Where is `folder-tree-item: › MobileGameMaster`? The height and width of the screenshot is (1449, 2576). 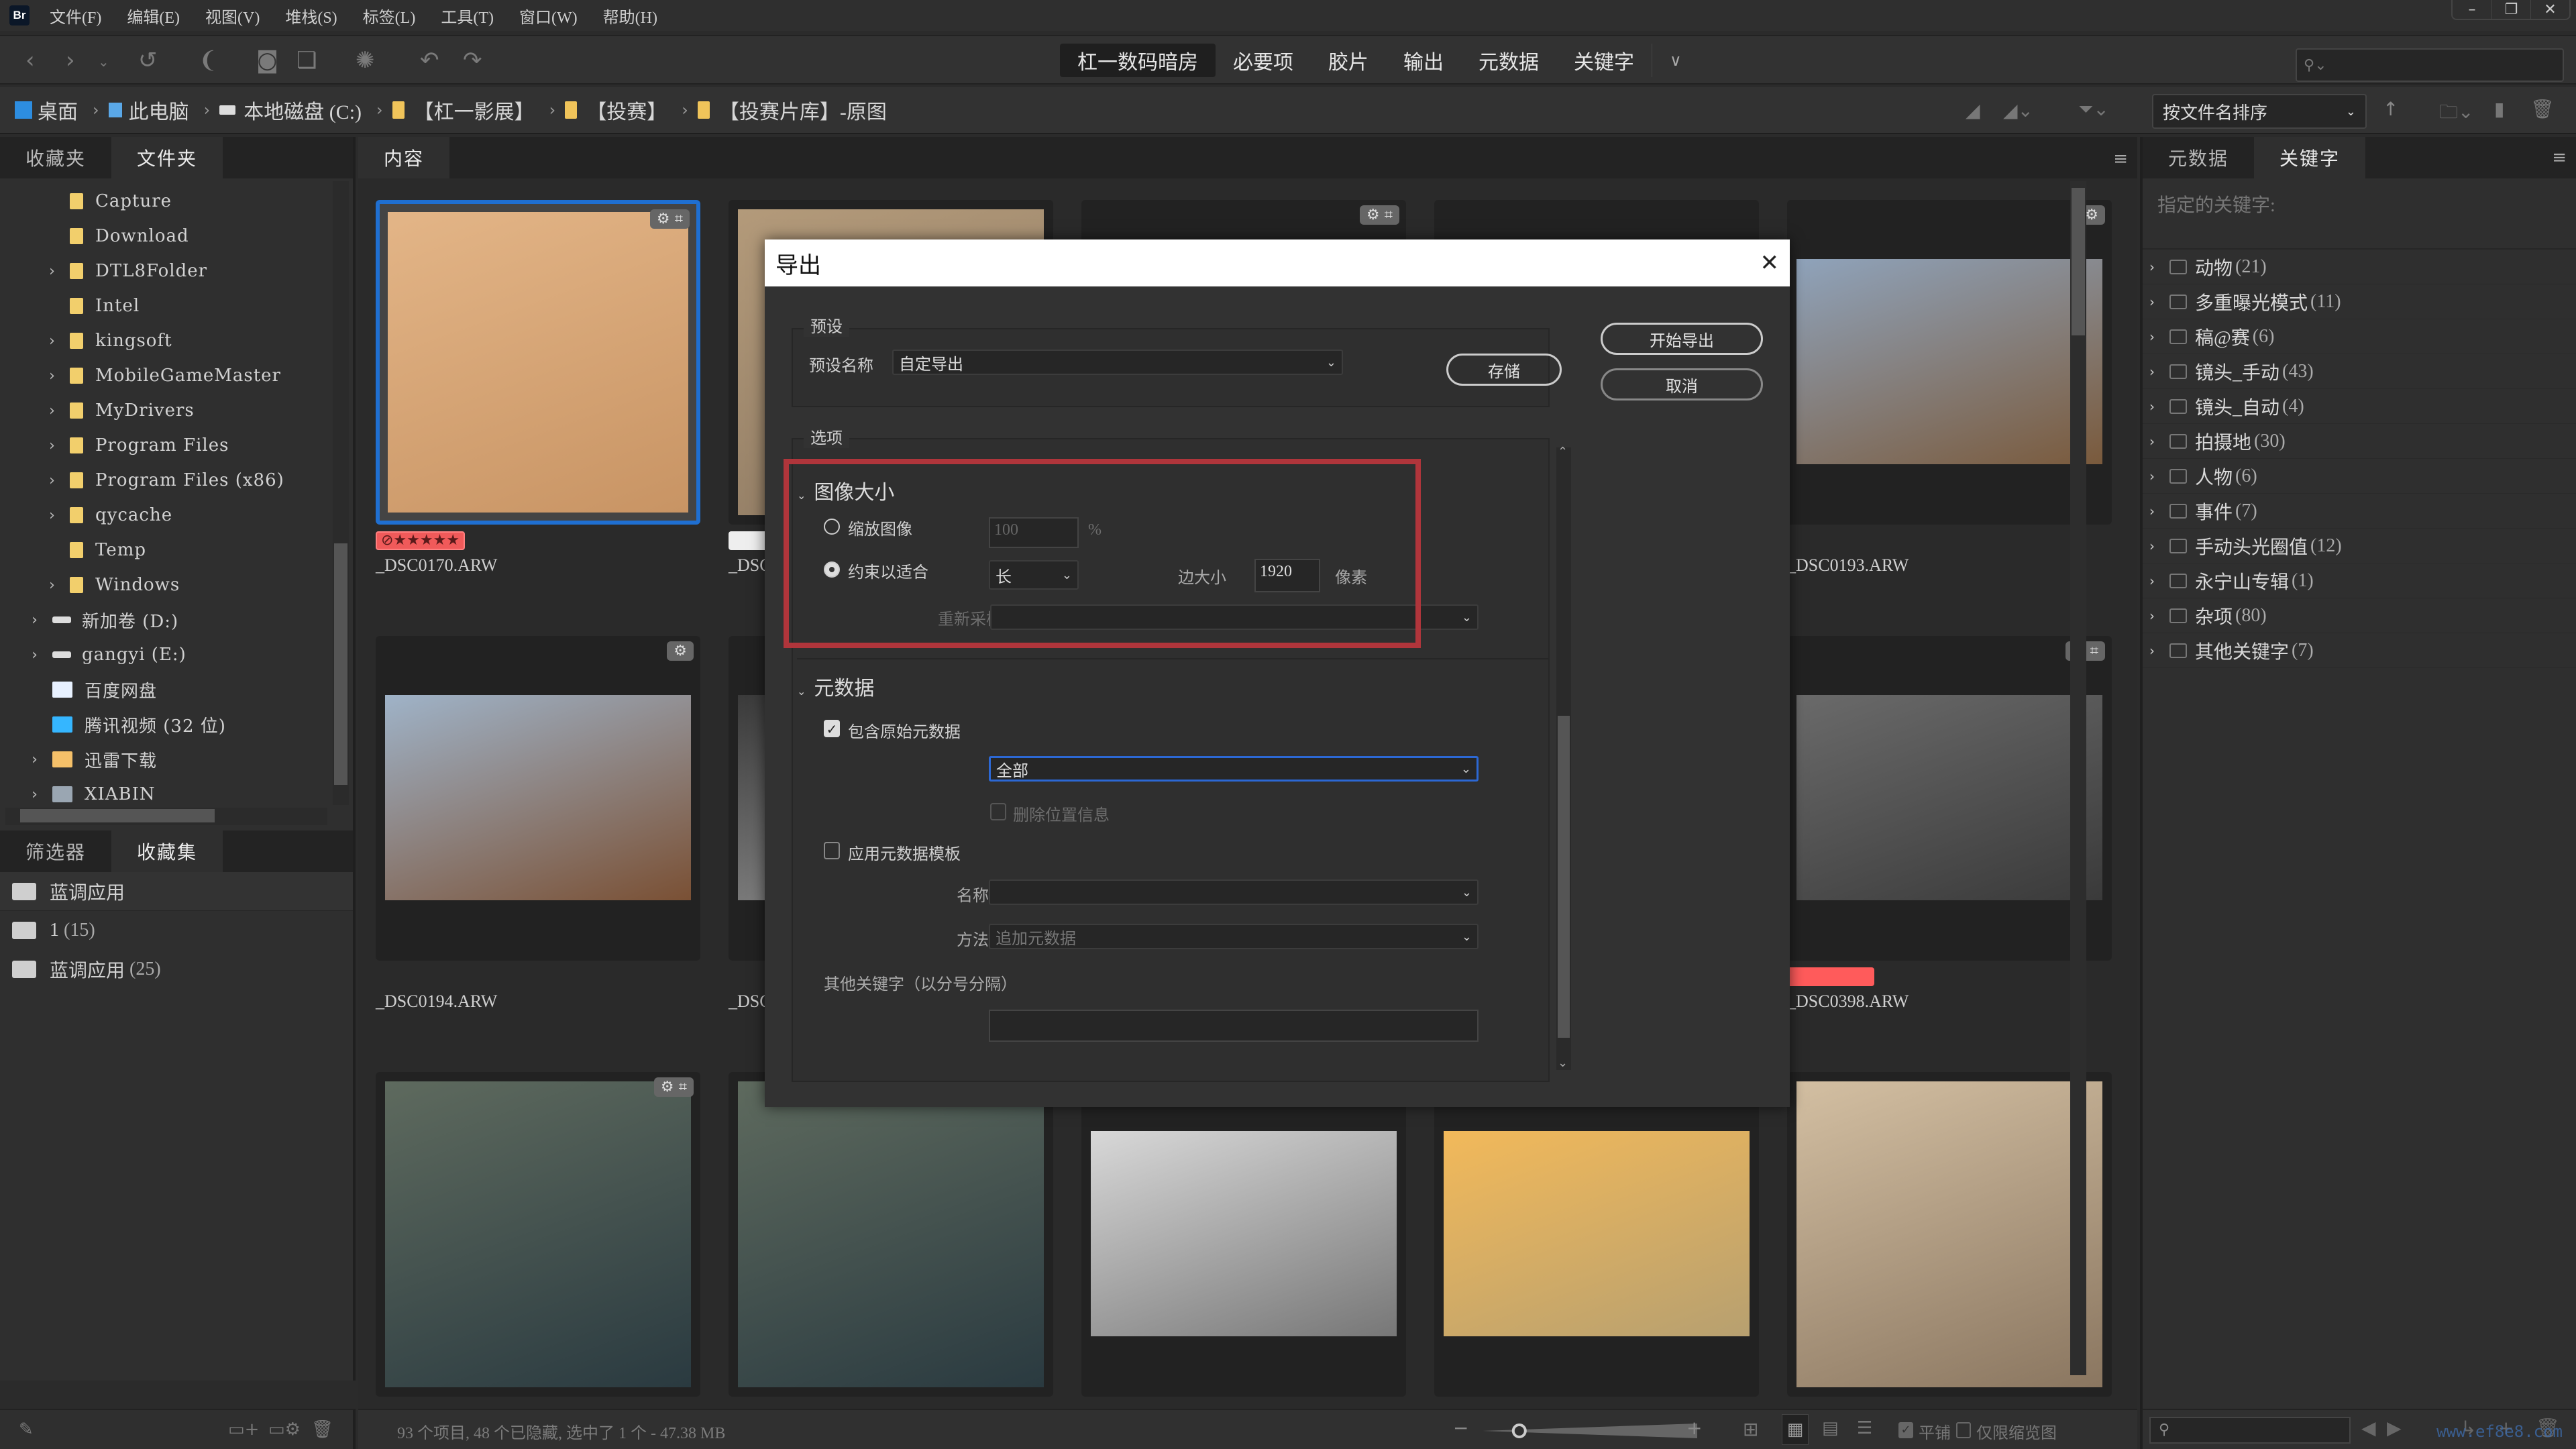
folder-tree-item: › MobileGameMaster is located at coordinates (176, 375).